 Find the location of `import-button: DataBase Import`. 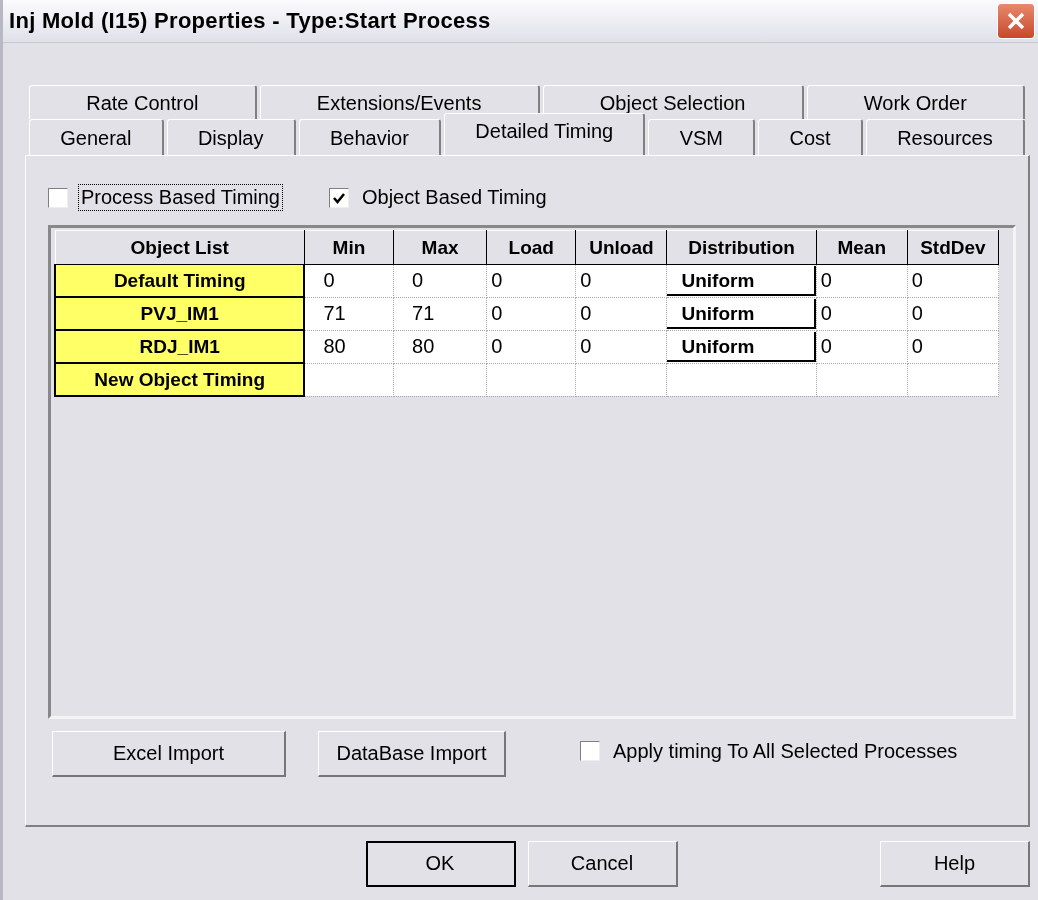

import-button: DataBase Import is located at coordinates (412, 754).